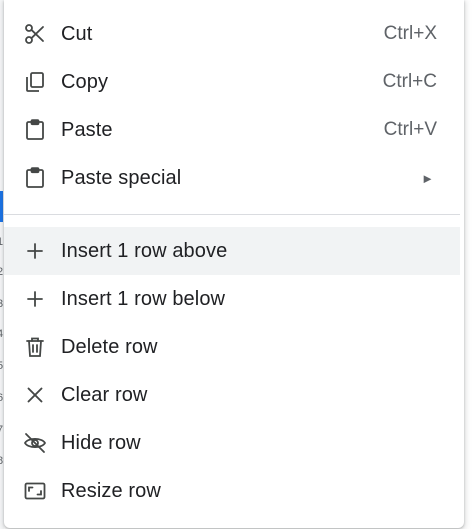  I want to click on menu-item-paste-special: Paste special ►, so click(232, 178).